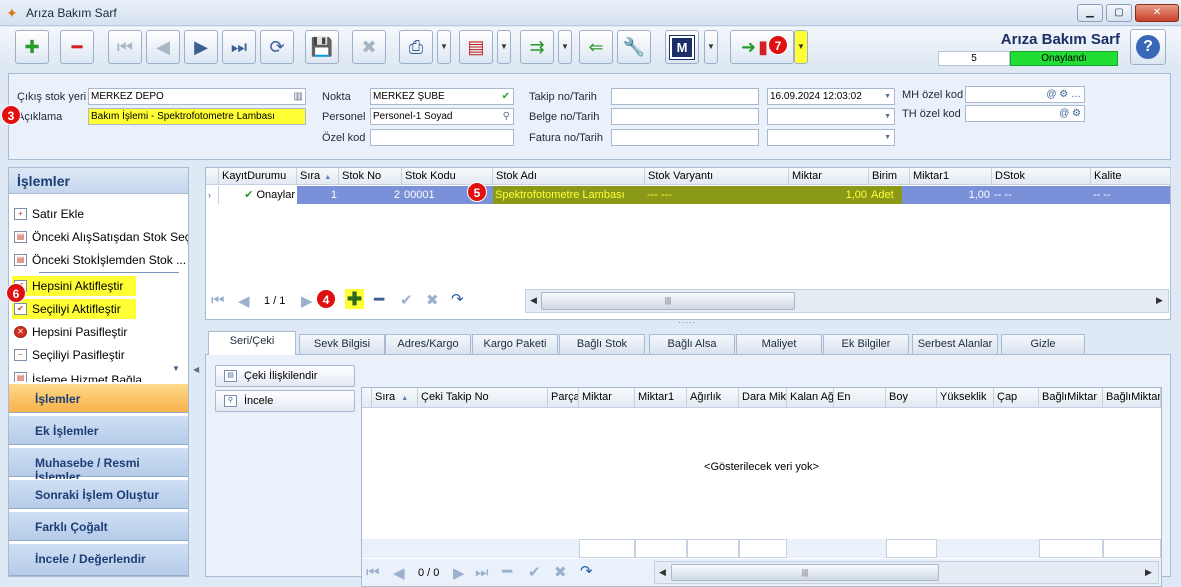 This screenshot has height=587, width=1181. I want to click on tools-button: 🔧, so click(634, 47).